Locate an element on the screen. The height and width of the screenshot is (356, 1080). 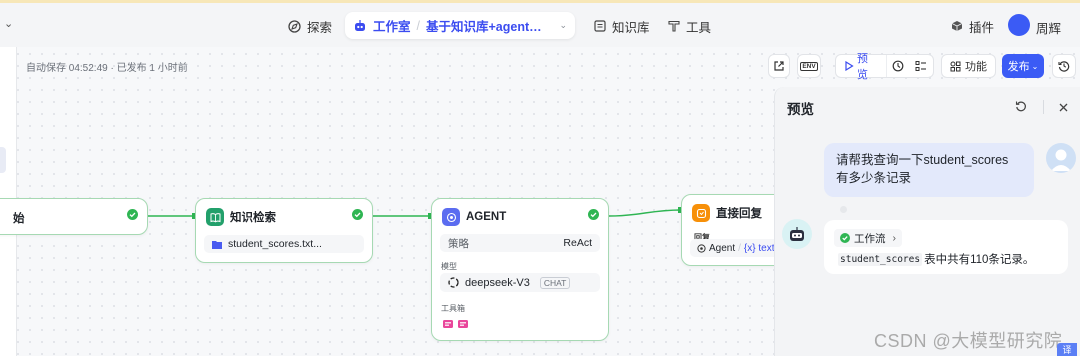
reply-node-header: 直接回复 is located at coordinates (727, 213).